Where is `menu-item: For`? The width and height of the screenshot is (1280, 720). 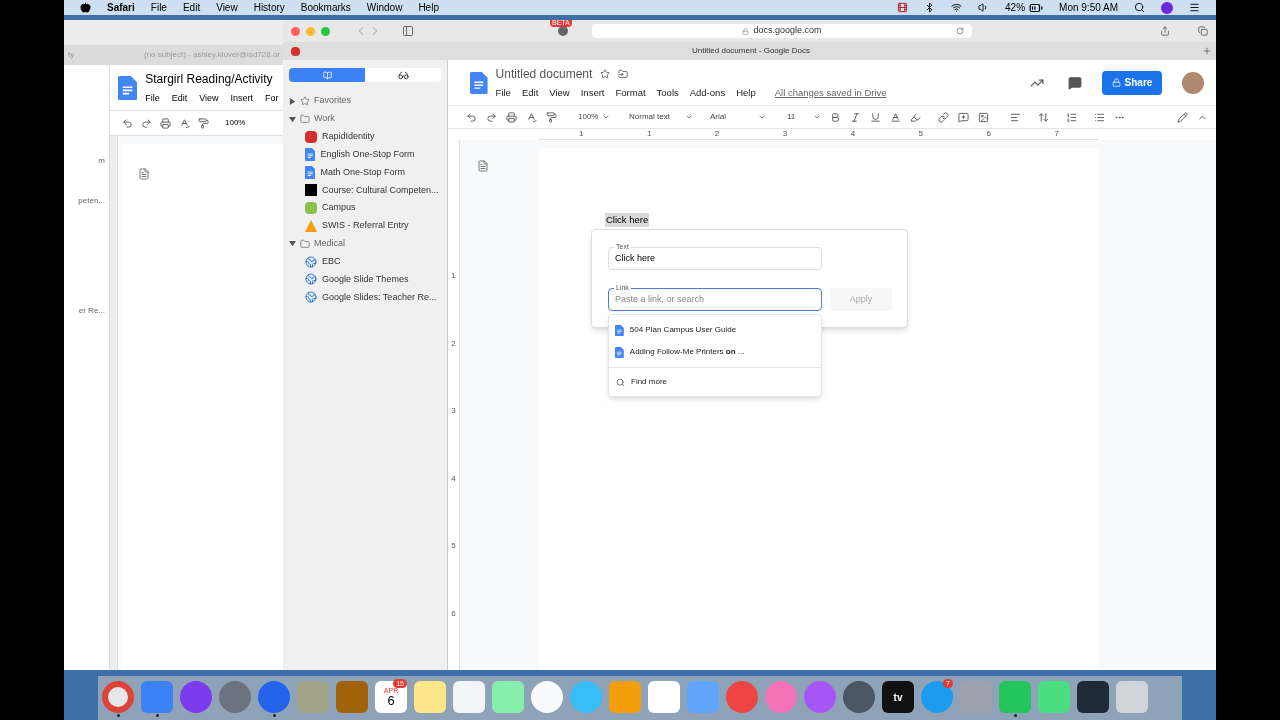
menu-item: For is located at coordinates (272, 98).